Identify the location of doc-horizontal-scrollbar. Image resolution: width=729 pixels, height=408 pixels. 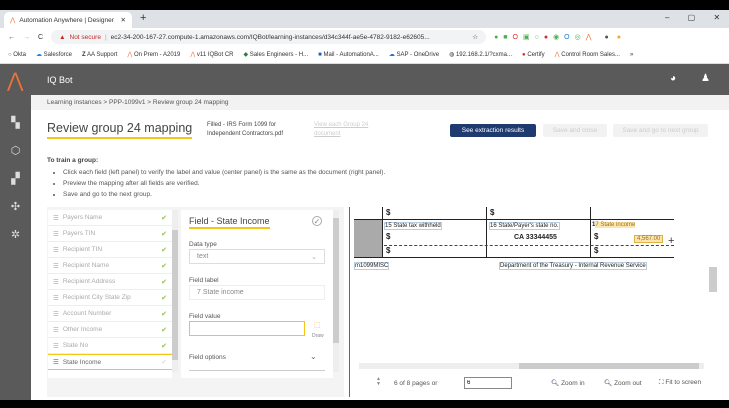
(531, 366).